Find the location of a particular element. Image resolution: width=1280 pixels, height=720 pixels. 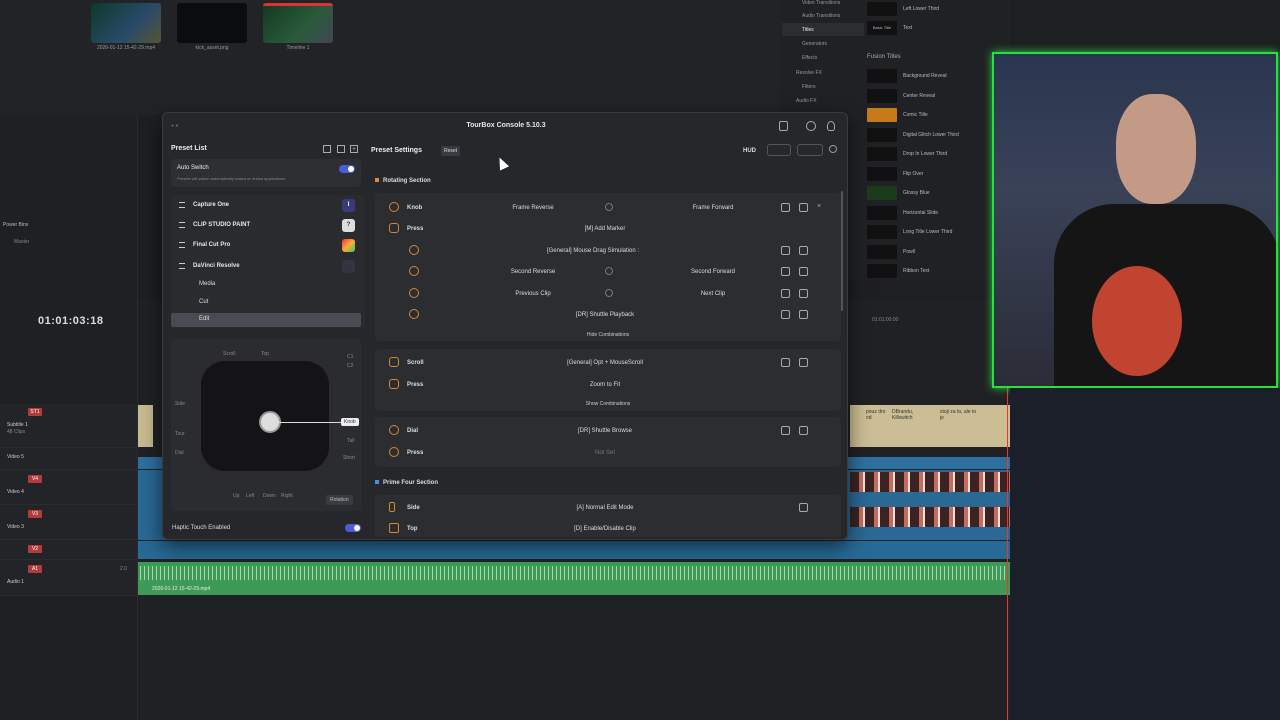

haptic-toggle is located at coordinates (353, 528).